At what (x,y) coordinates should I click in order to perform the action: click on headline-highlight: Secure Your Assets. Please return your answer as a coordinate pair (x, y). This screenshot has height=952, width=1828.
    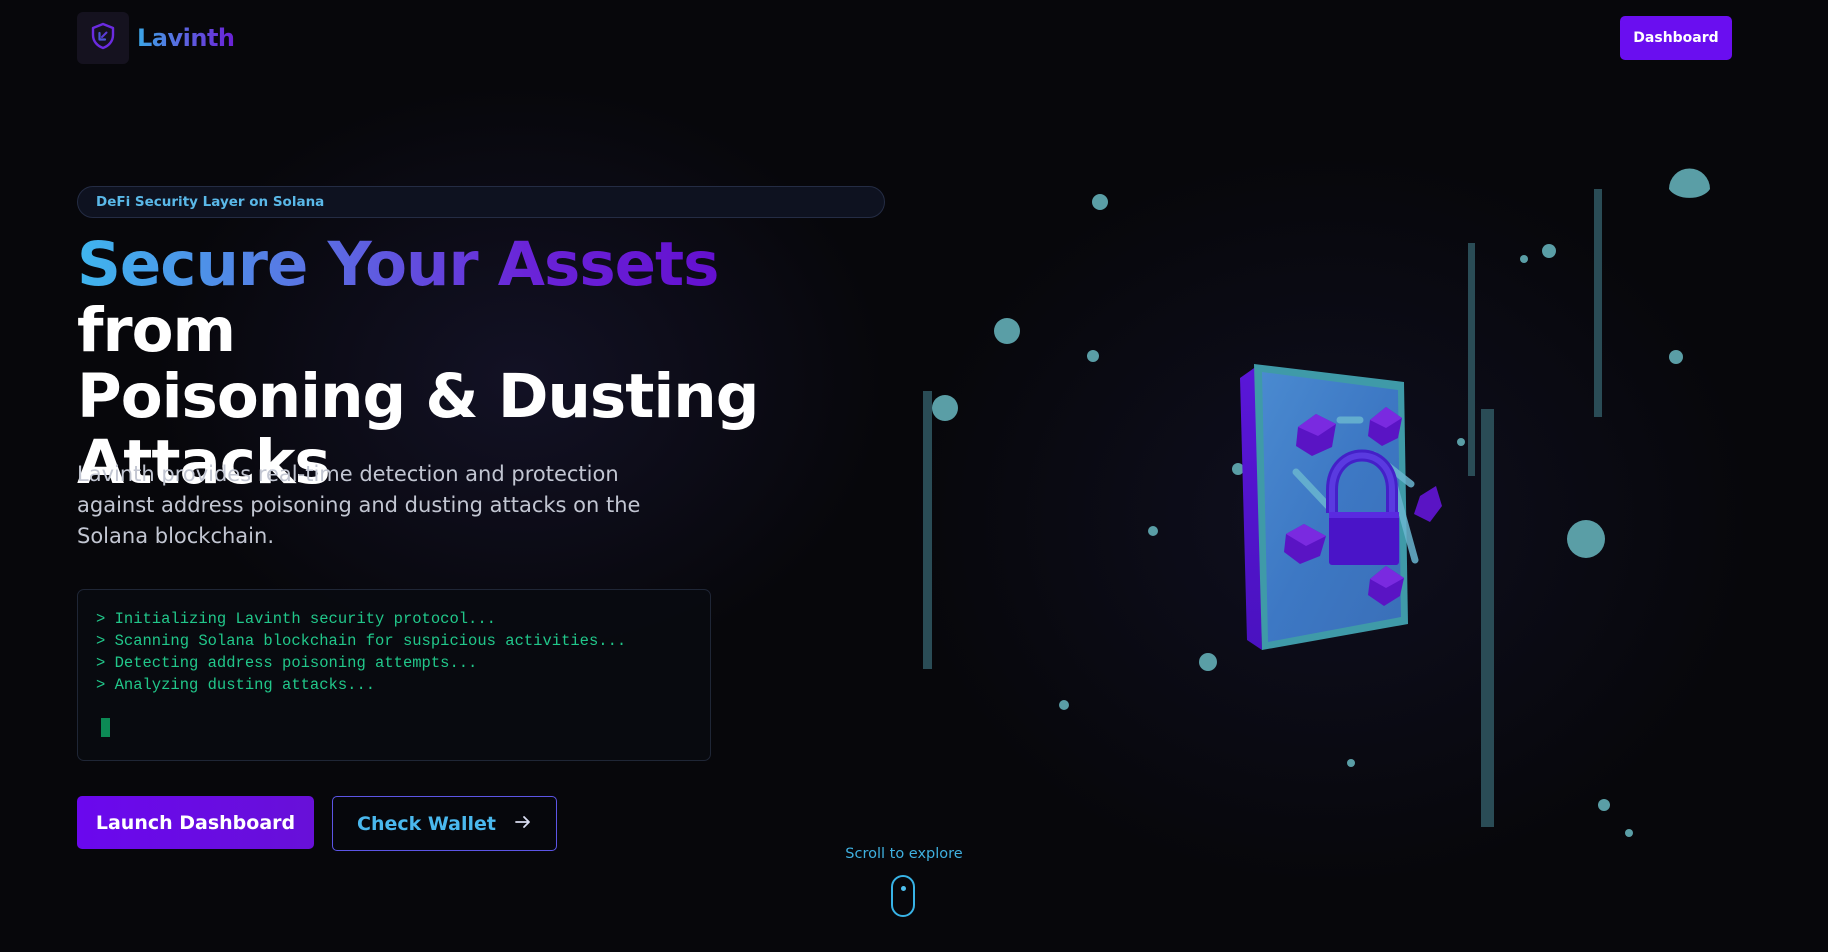
    Looking at the image, I should click on (398, 264).